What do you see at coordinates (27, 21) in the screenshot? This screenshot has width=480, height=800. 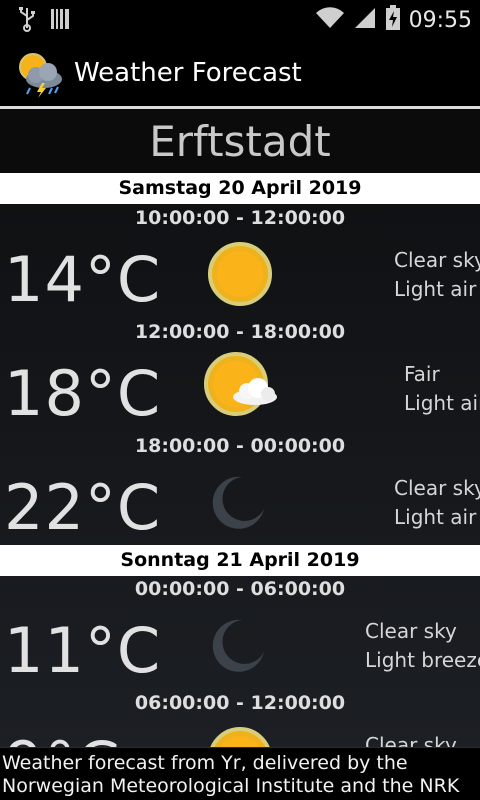 I see `usb-icon` at bounding box center [27, 21].